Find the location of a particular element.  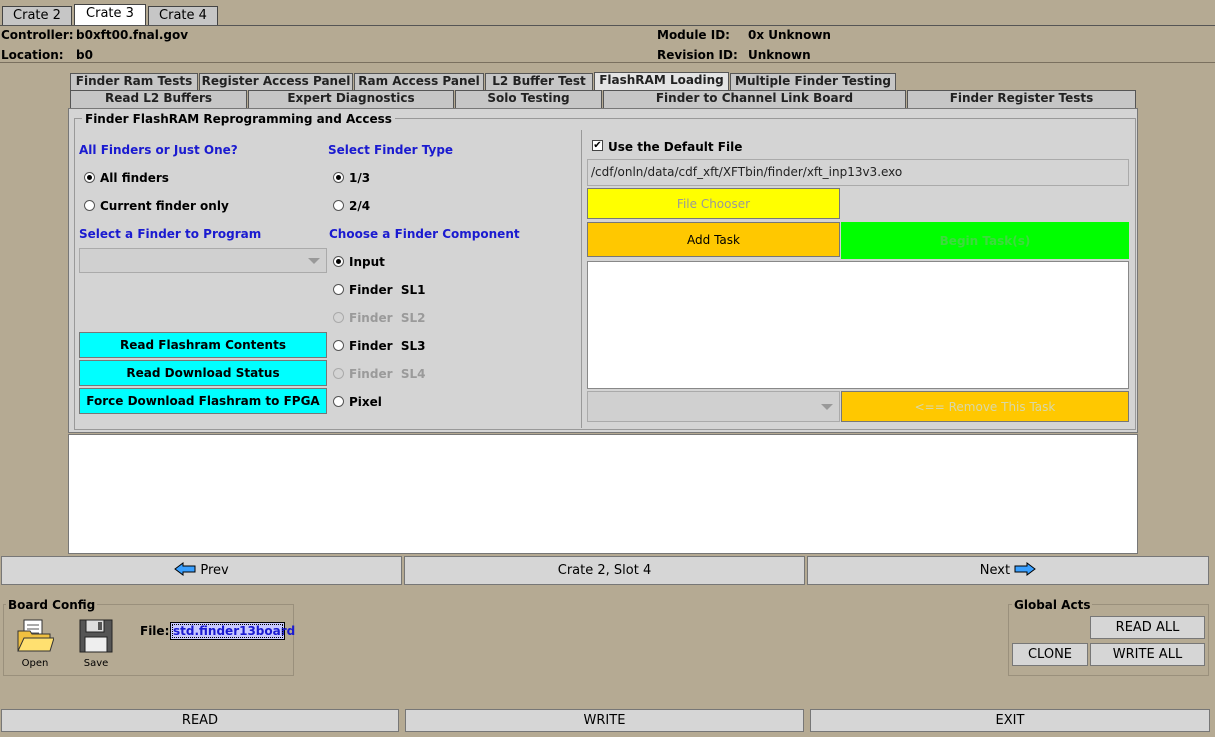

location-value: b0 is located at coordinates (84, 55).